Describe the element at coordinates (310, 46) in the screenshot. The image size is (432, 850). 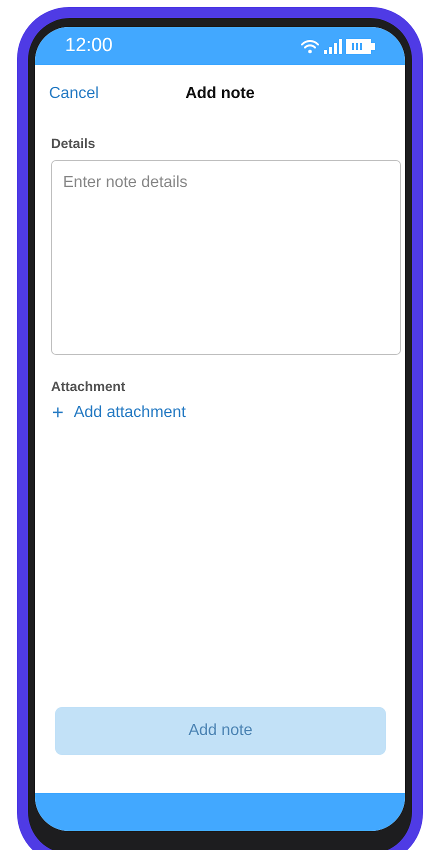
I see `wifi-icon` at that location.